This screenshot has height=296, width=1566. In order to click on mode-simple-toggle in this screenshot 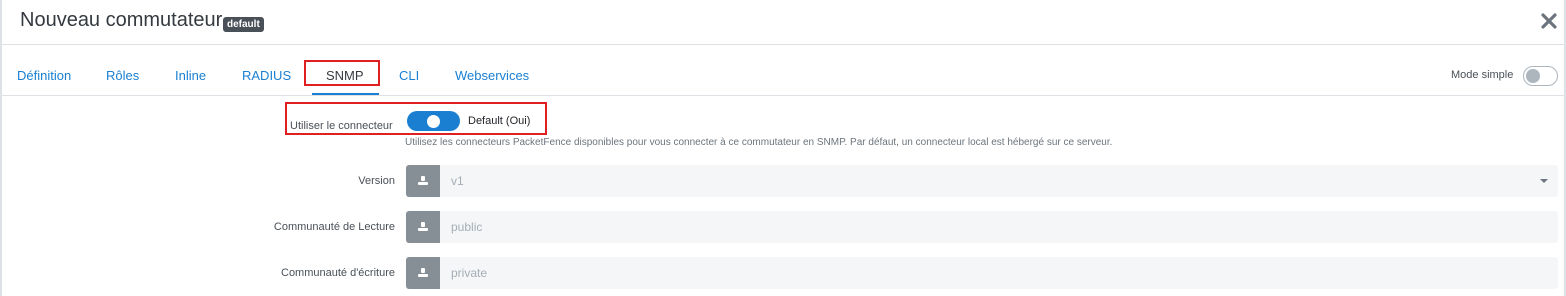, I will do `click(1540, 76)`.